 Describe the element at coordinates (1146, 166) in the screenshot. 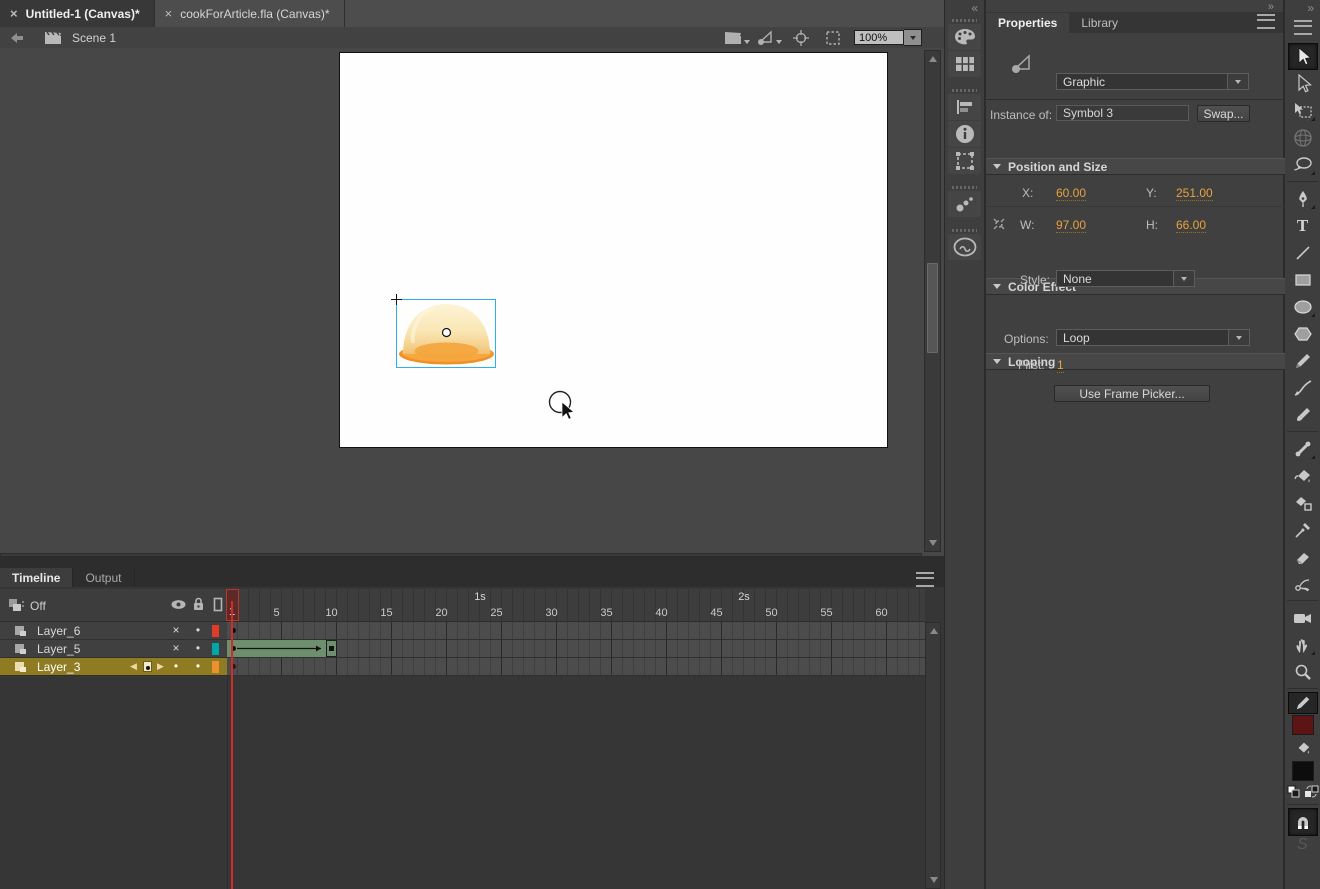

I see `section-position-size: Position and Size` at that location.